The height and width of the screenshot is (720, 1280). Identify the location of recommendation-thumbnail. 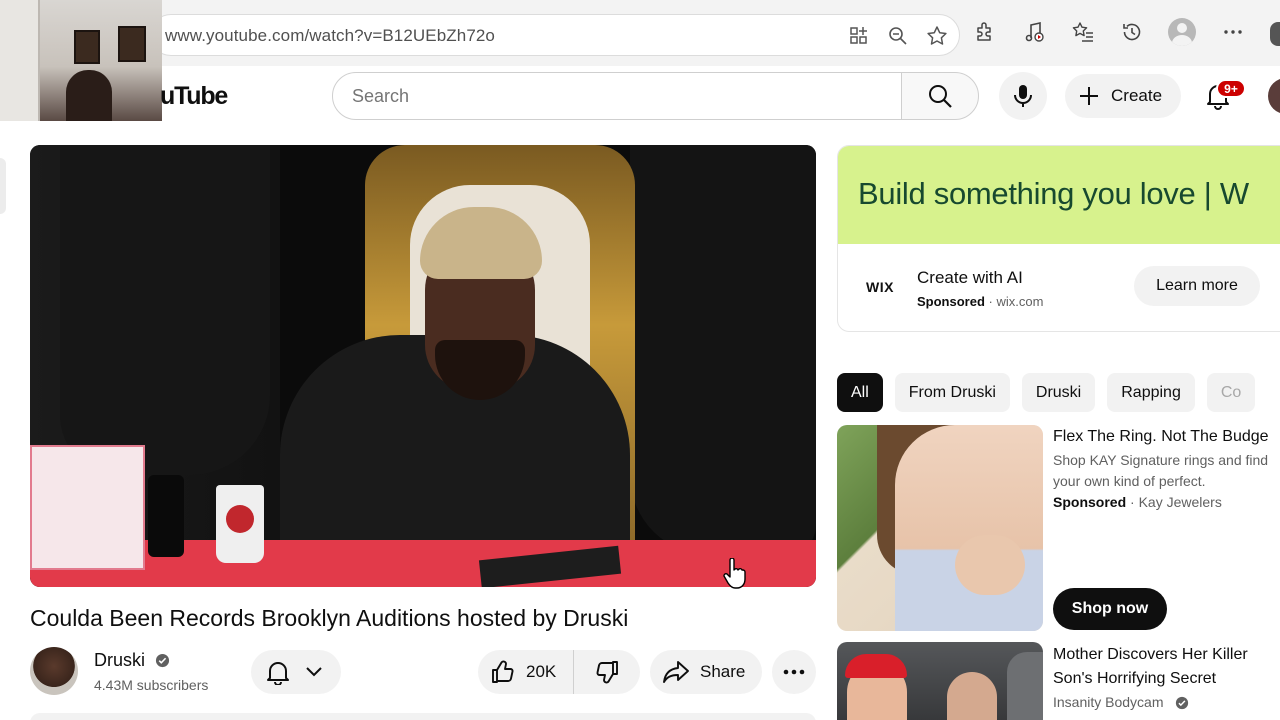
(940, 681).